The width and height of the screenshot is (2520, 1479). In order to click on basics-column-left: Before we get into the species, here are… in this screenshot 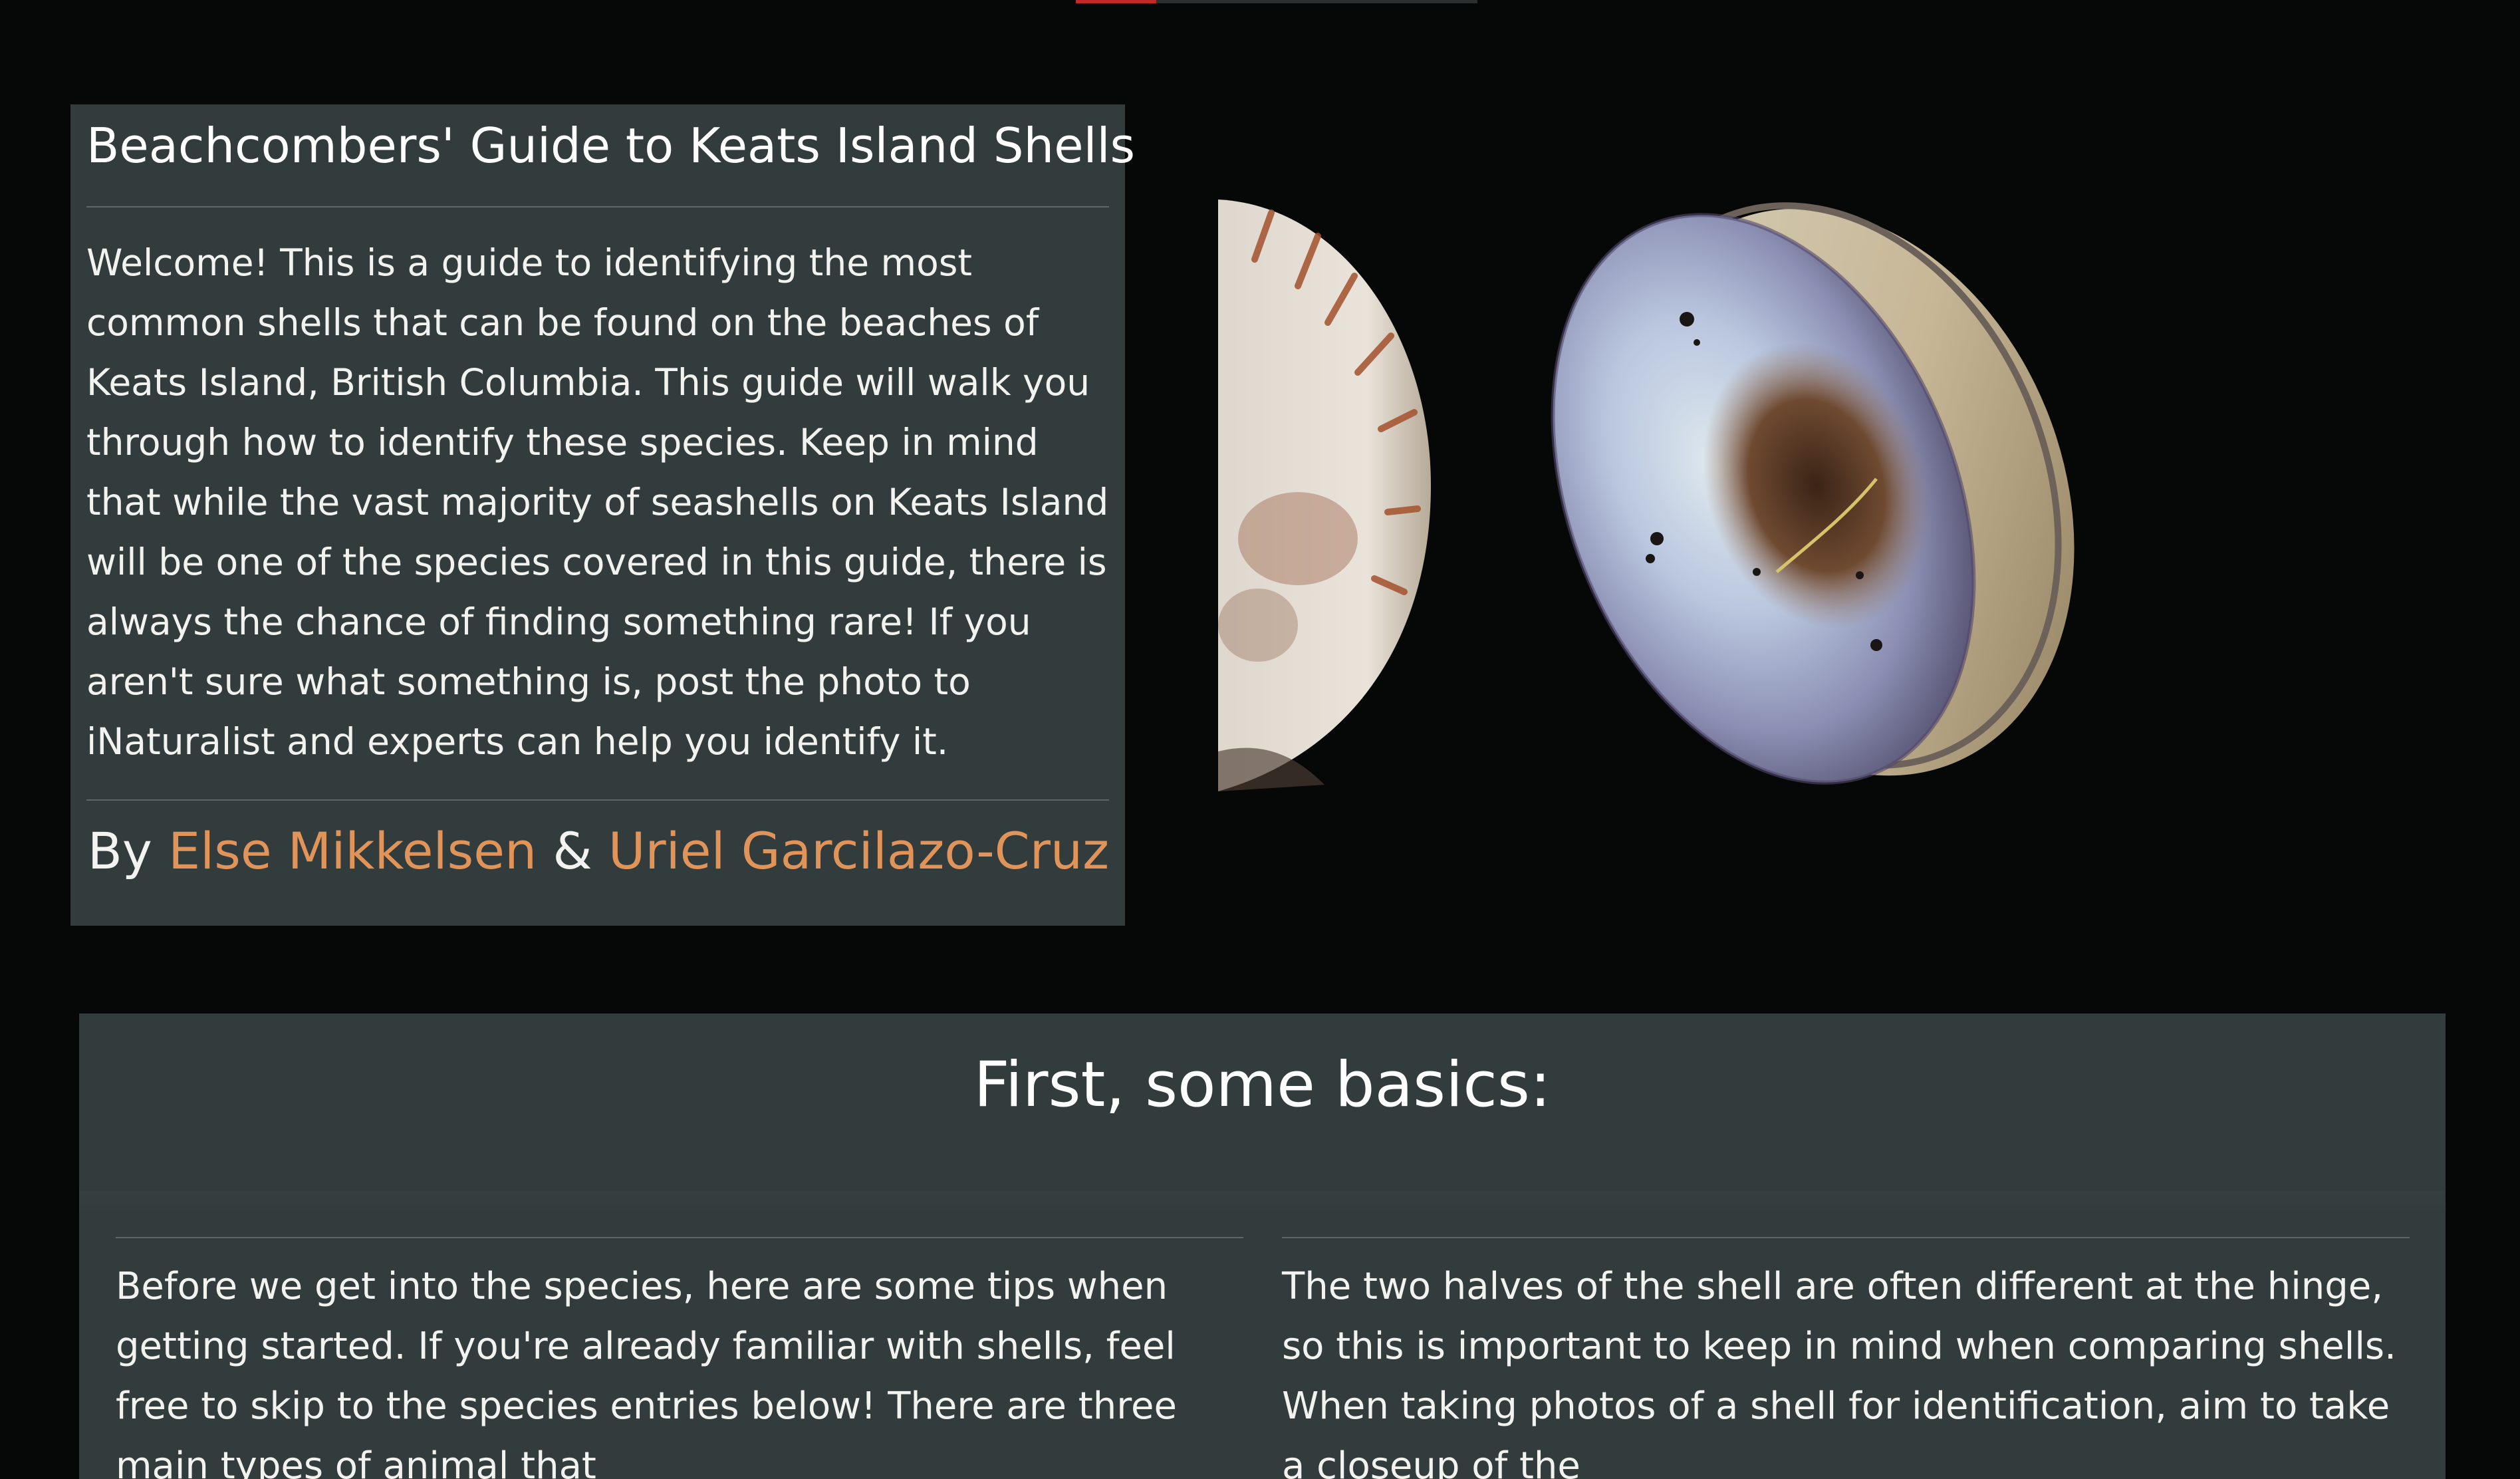, I will do `click(679, 1358)`.